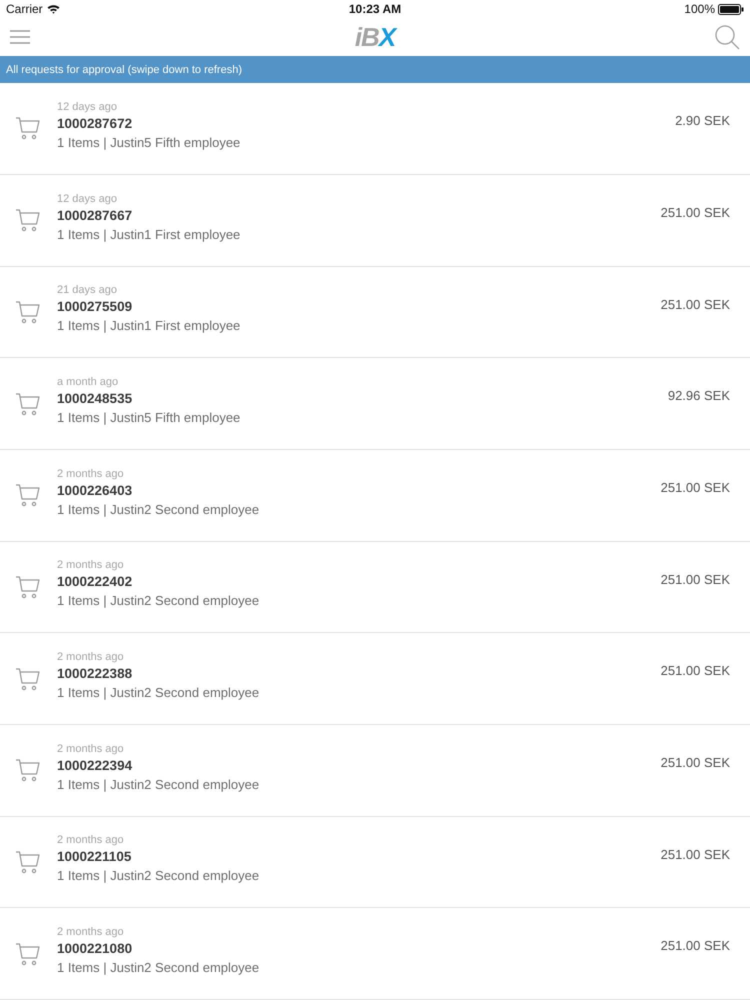 This screenshot has height=1000, width=750. I want to click on carrier-name: Carrier, so click(24, 9).